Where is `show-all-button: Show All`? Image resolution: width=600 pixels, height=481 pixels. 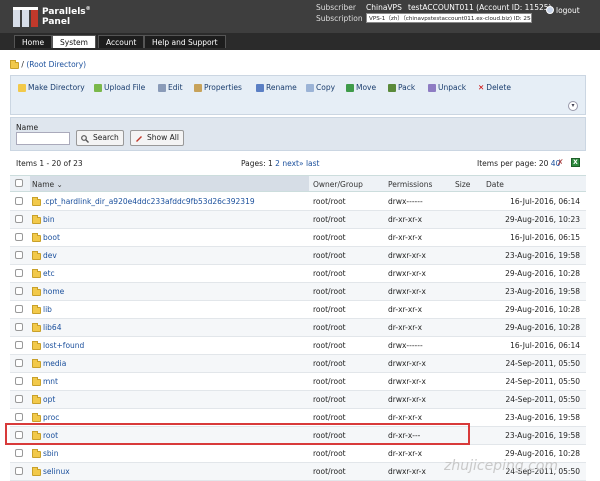 show-all-button: Show All is located at coordinates (157, 138).